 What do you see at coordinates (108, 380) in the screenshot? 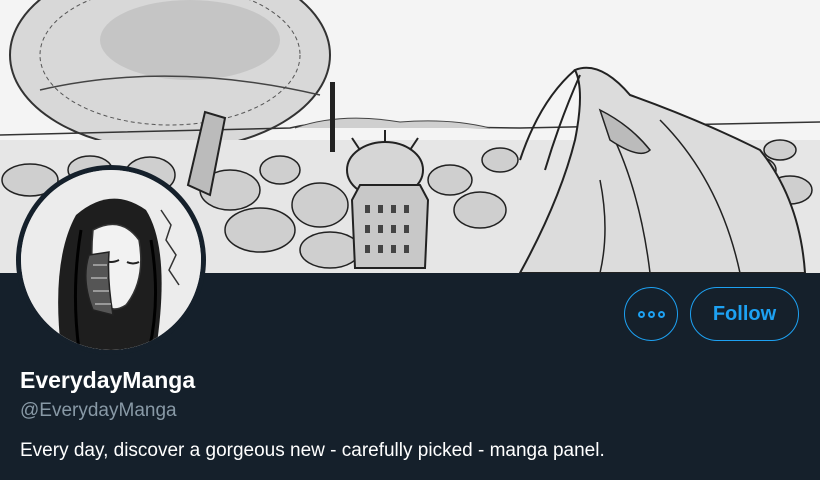
I see `display-name: EverydayManga` at bounding box center [108, 380].